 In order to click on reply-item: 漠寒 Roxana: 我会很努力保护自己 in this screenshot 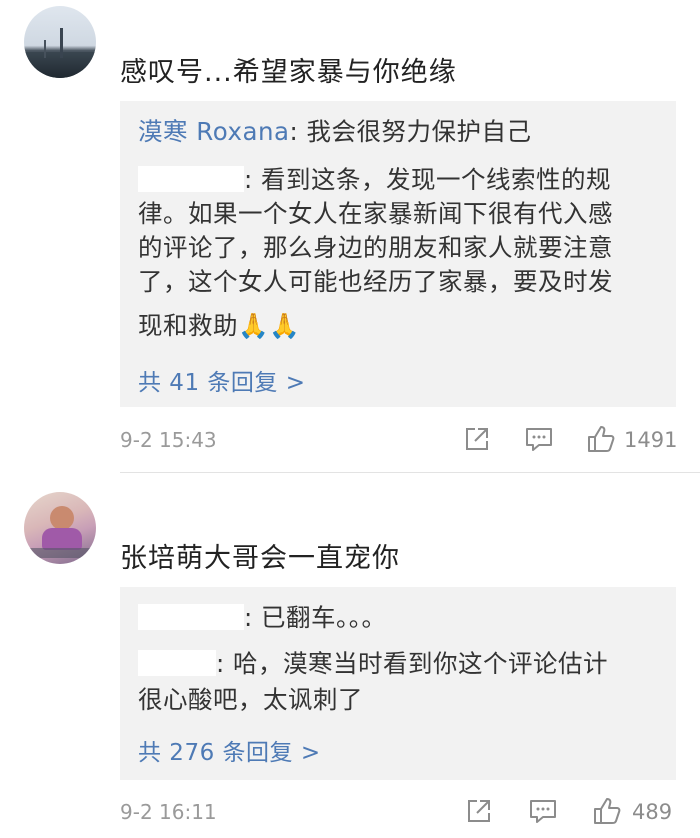, I will do `click(335, 131)`.